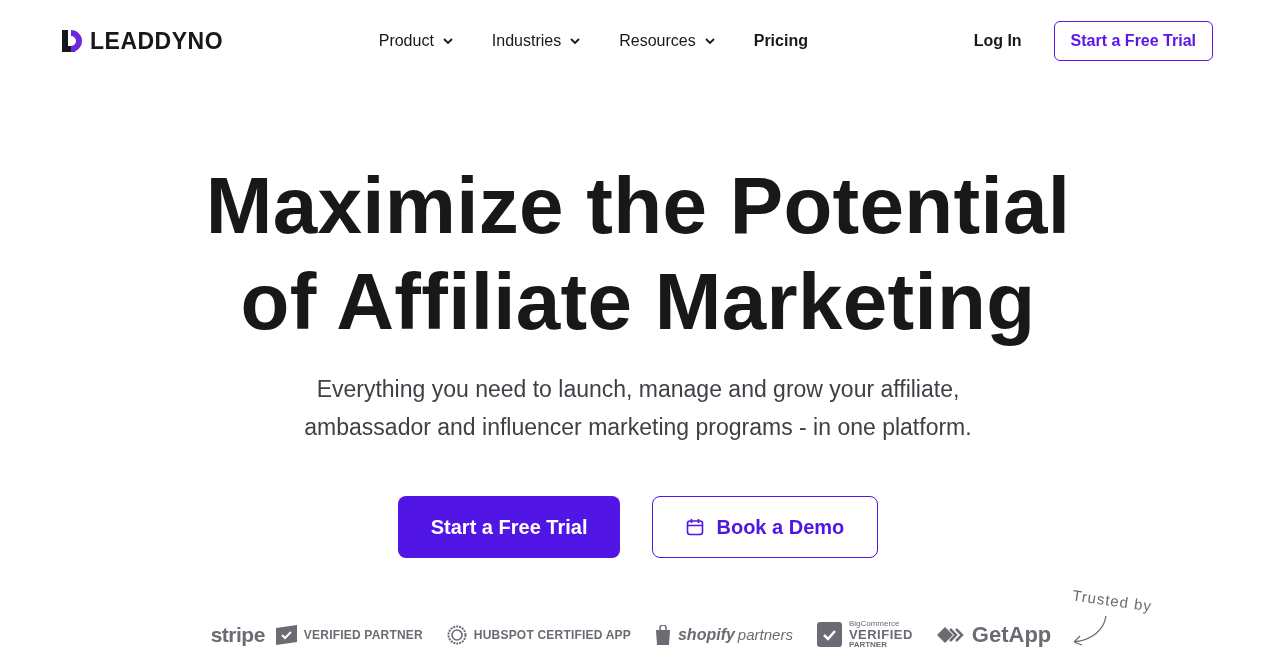  I want to click on hero-title: Maximize the Potential, so click(638, 206).